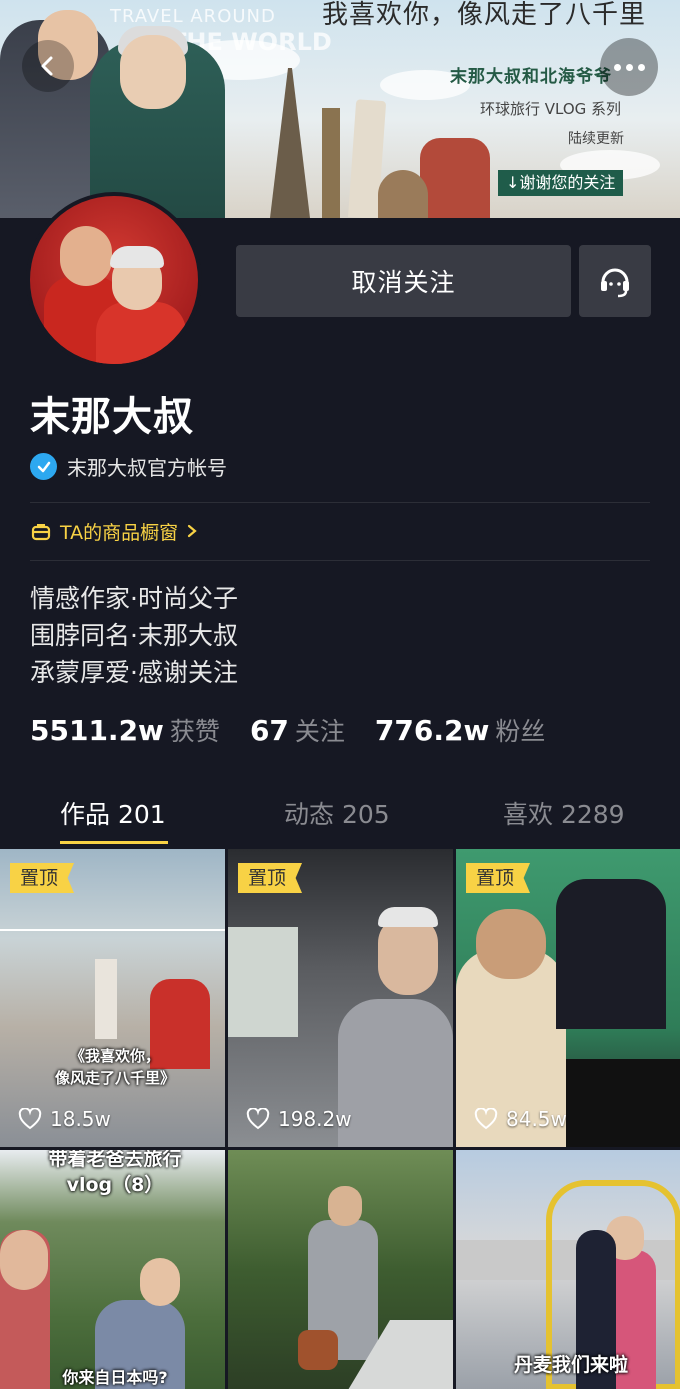  What do you see at coordinates (337, 813) in the screenshot?
I see `tab-posts: 动态 205` at bounding box center [337, 813].